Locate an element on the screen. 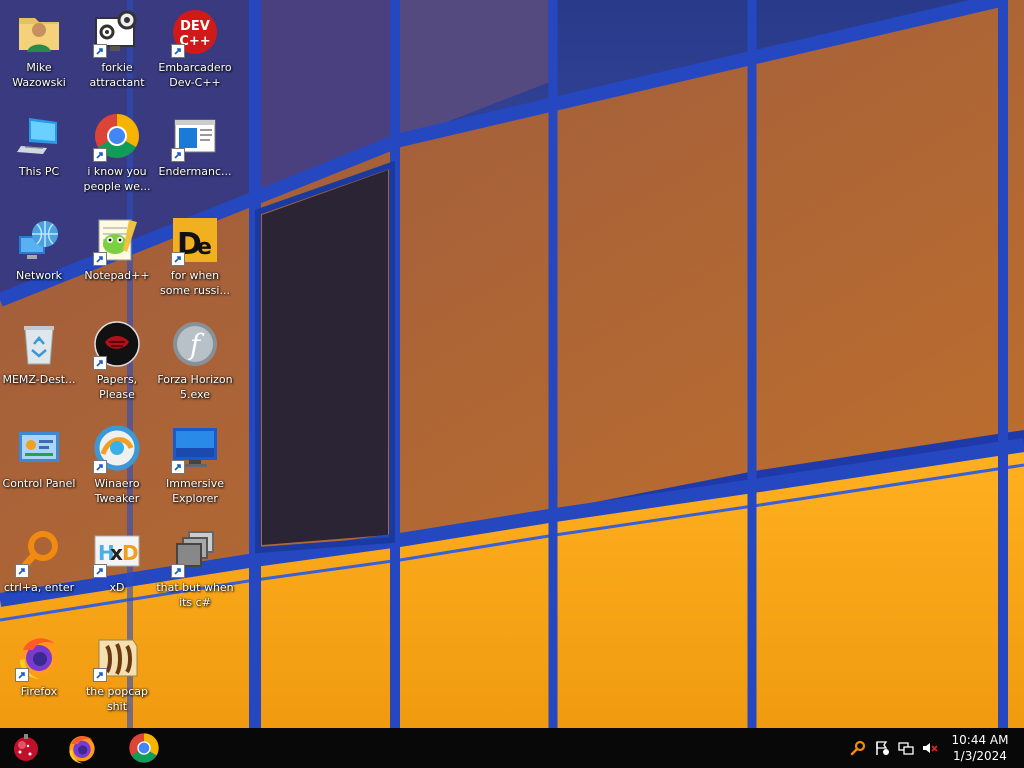  desktop-icon-immersive-explorer: Immersive Explorer is located at coordinates (195, 466).